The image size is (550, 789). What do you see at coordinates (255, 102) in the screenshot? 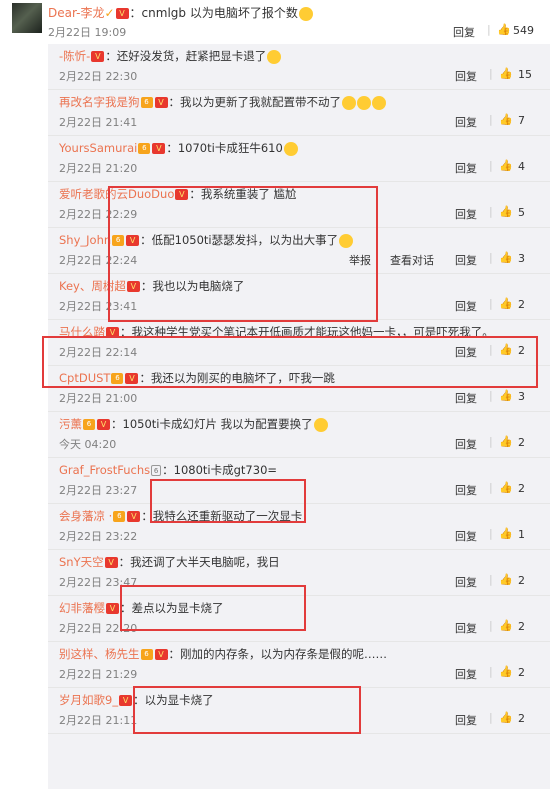
I see `comment-text: ：我以为更新了我就配置带不动了` at bounding box center [255, 102].